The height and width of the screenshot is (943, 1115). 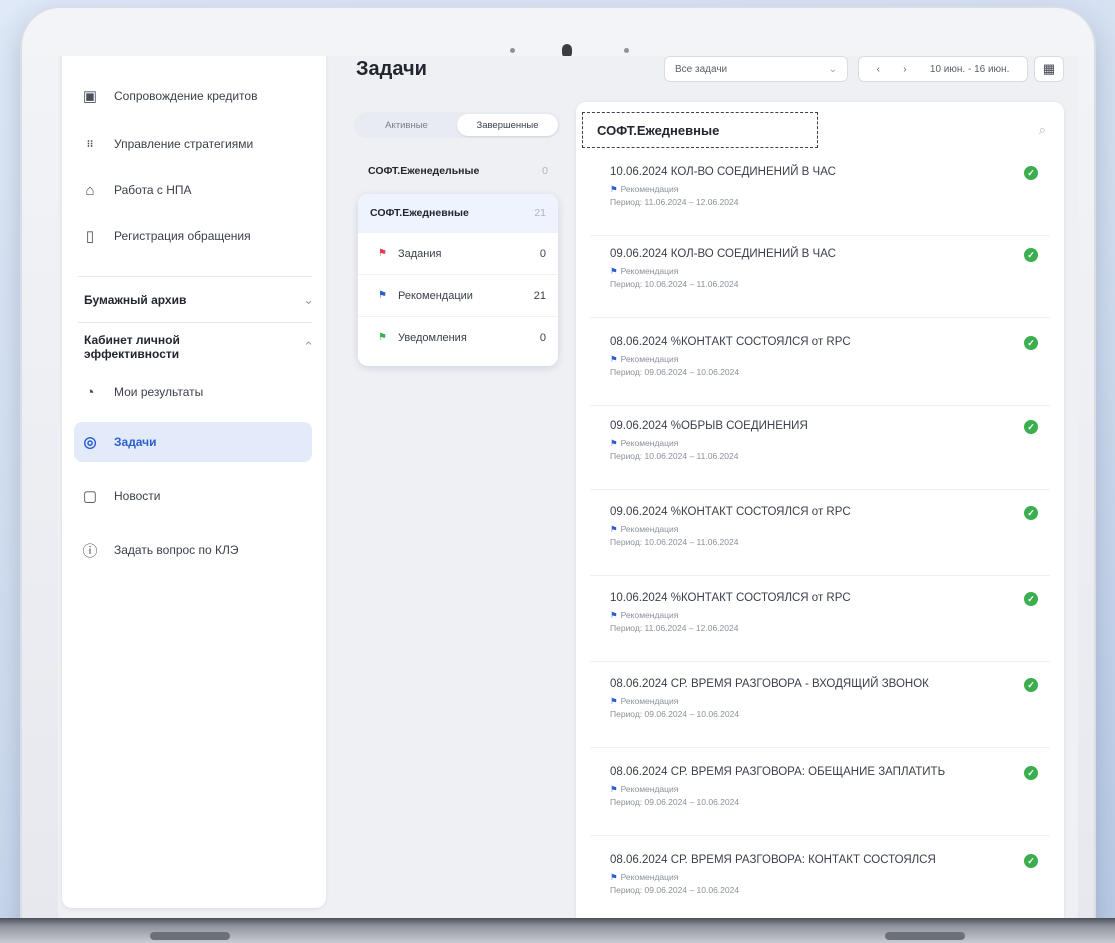 What do you see at coordinates (507, 125) in the screenshot?
I see `tab-completed: Завершенные` at bounding box center [507, 125].